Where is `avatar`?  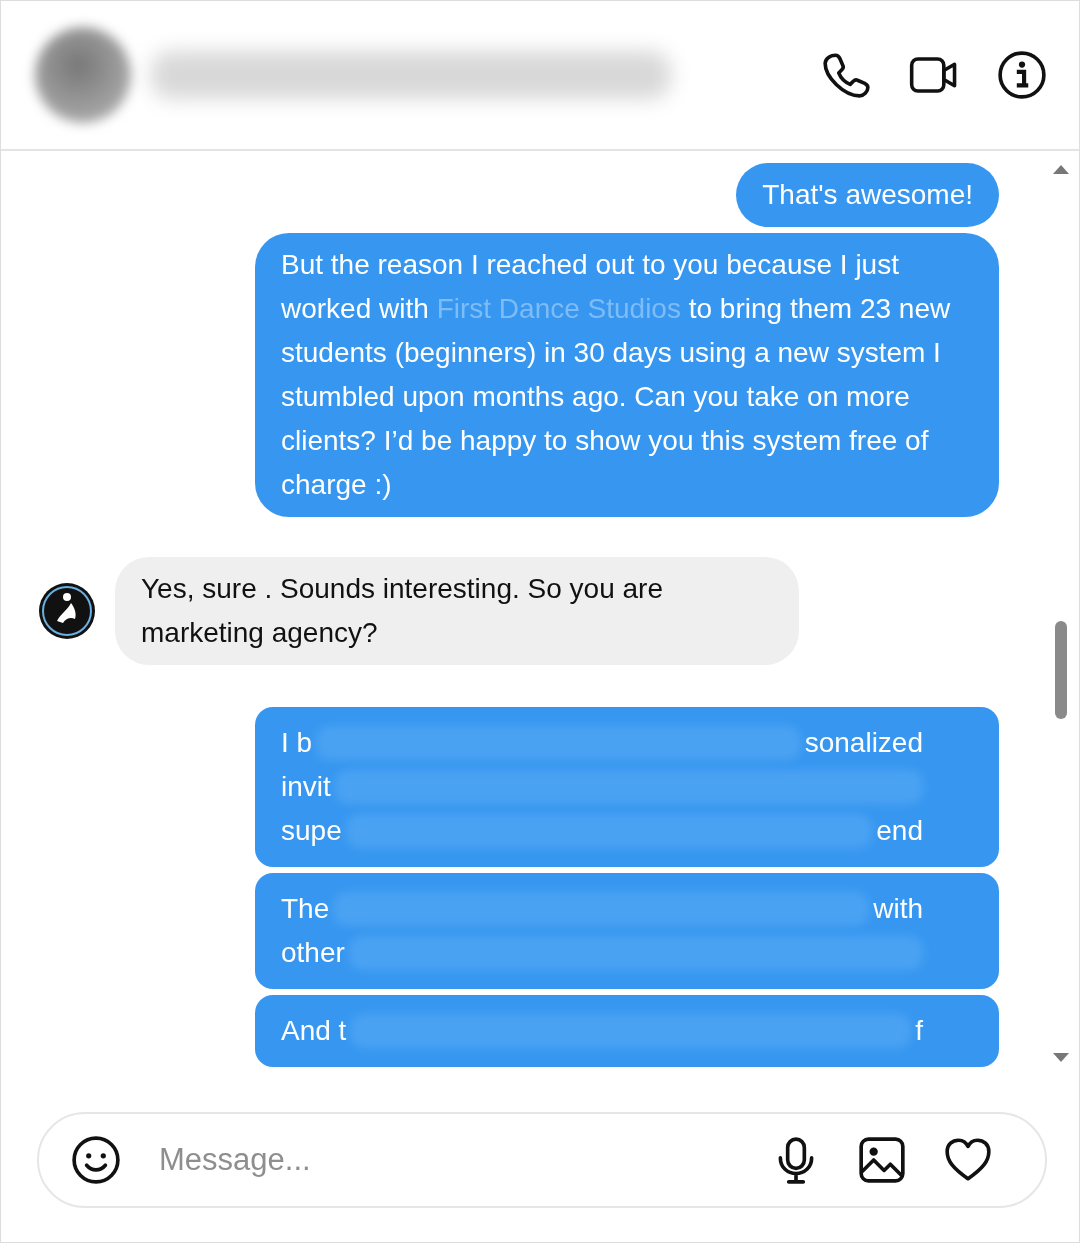 avatar is located at coordinates (67, 611).